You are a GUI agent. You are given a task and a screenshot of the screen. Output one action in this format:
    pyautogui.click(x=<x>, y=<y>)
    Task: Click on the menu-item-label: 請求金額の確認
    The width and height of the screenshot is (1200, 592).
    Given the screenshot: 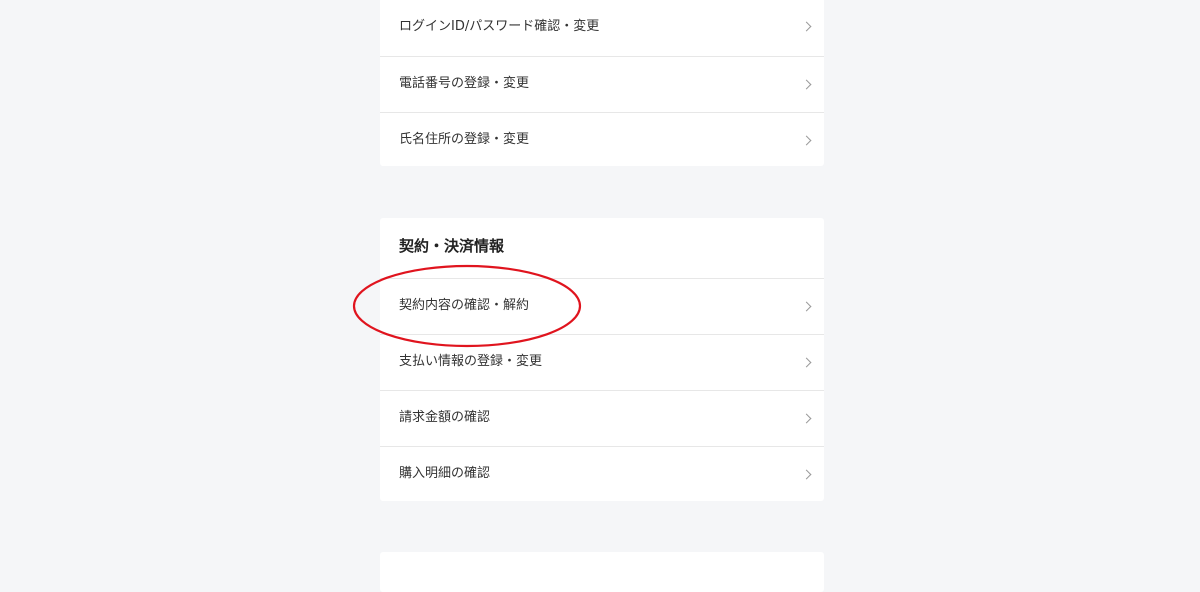 What is the action you would take?
    pyautogui.click(x=445, y=417)
    